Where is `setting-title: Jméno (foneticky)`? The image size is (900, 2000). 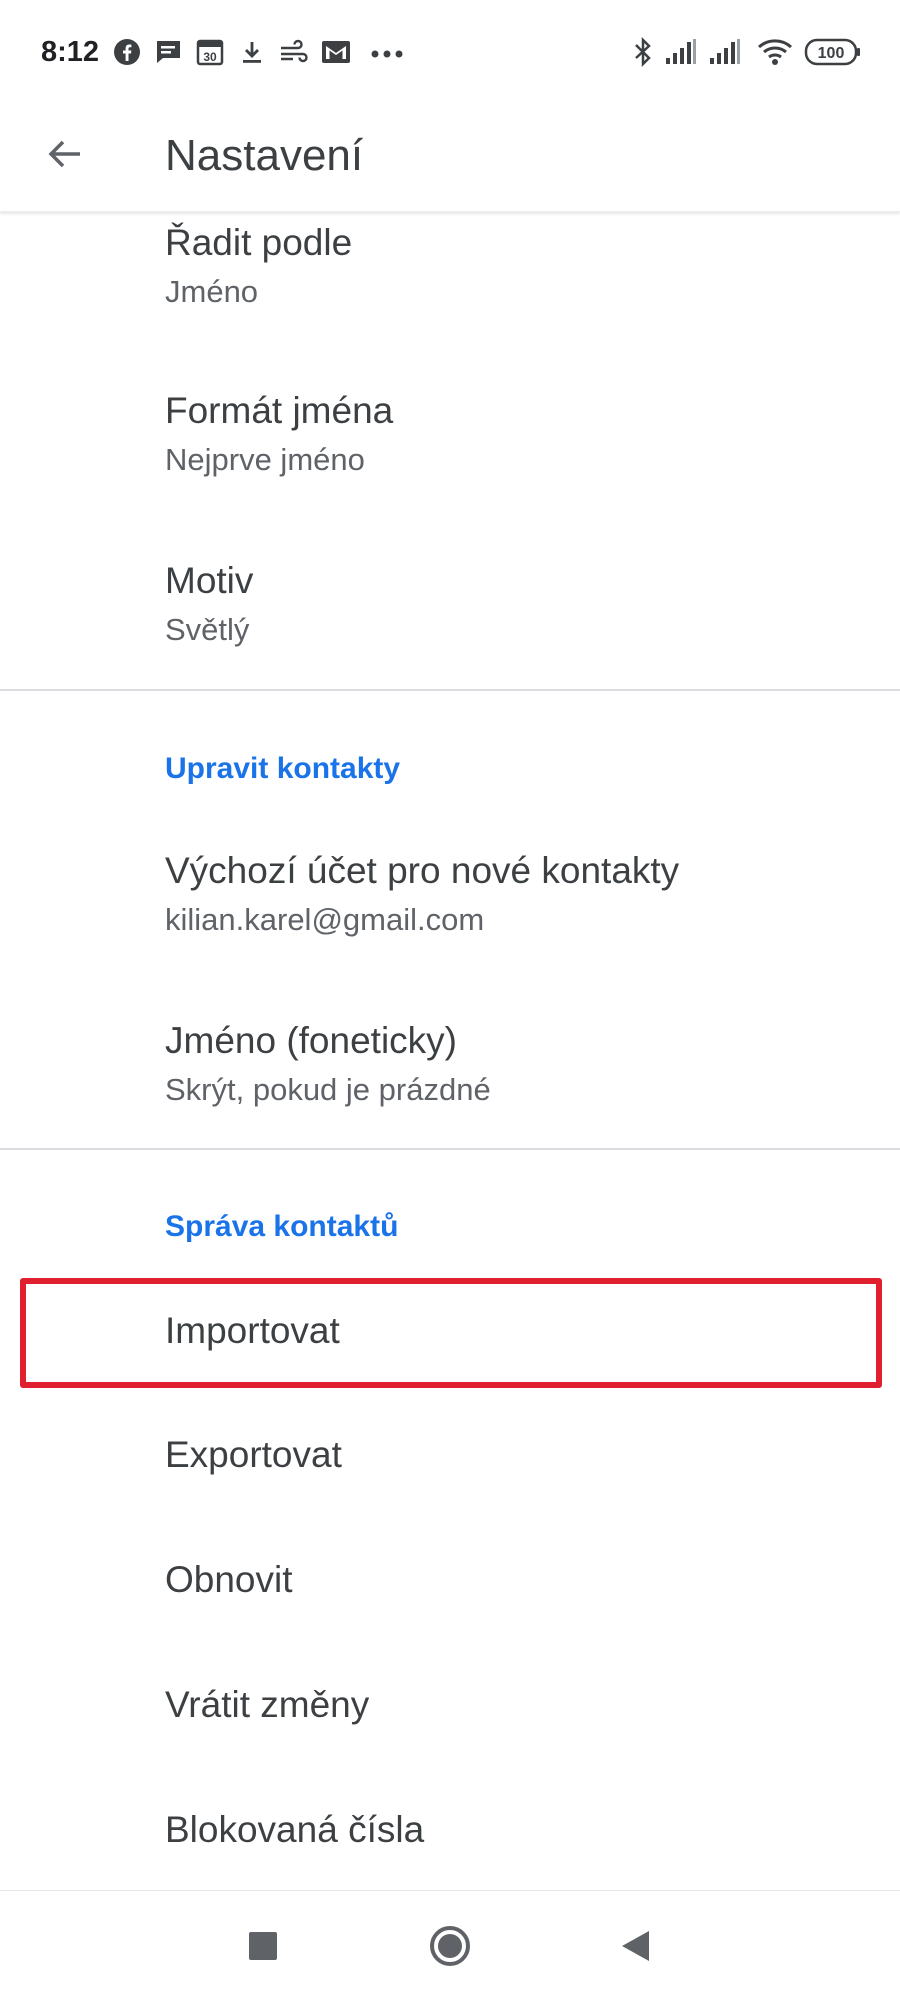 setting-title: Jméno (foneticky) is located at coordinates (311, 1040).